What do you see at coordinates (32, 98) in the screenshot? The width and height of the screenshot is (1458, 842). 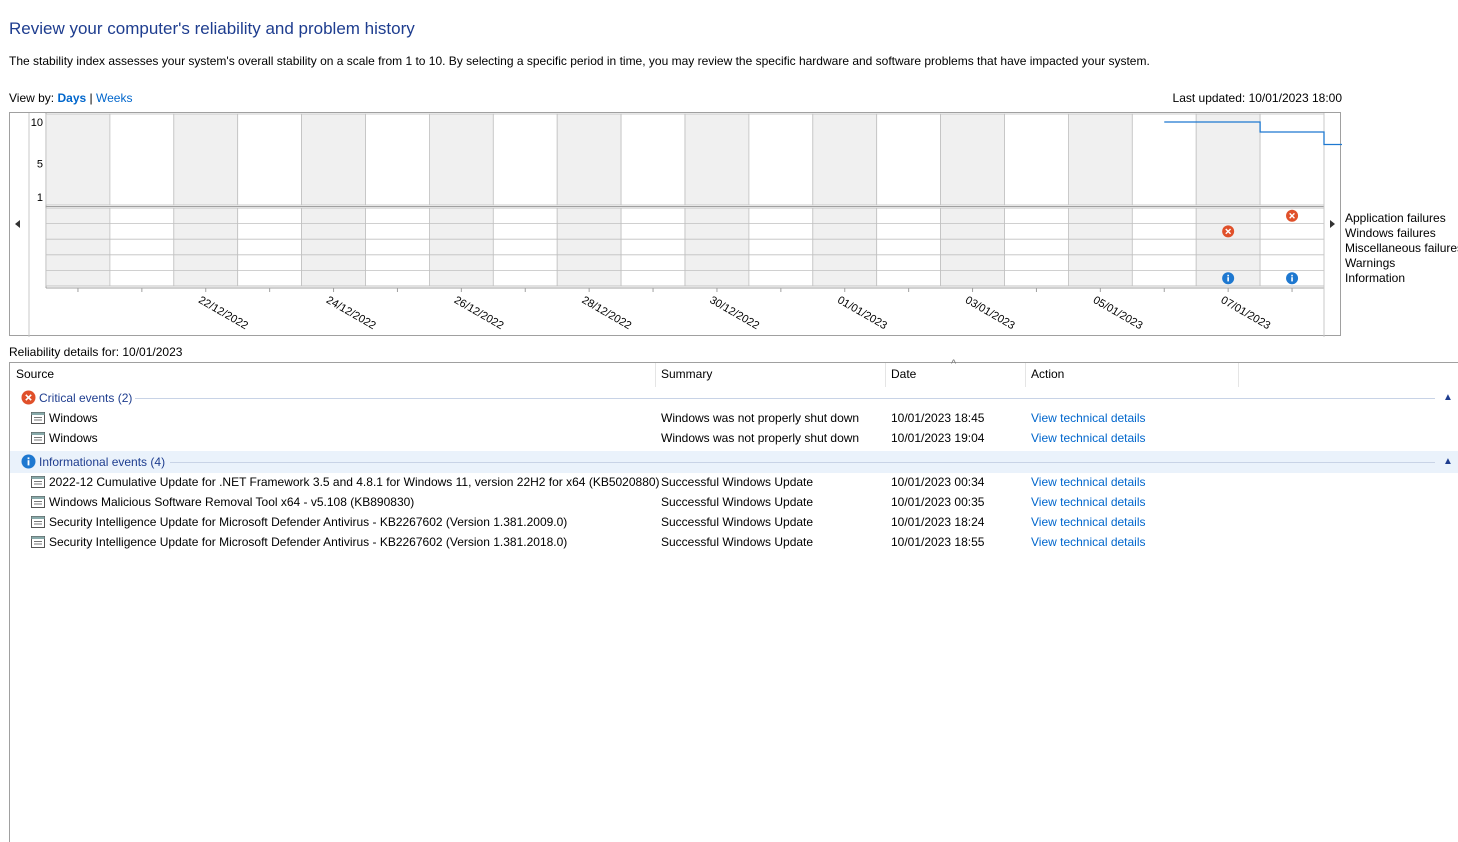 I see `view-by-label: View by:` at bounding box center [32, 98].